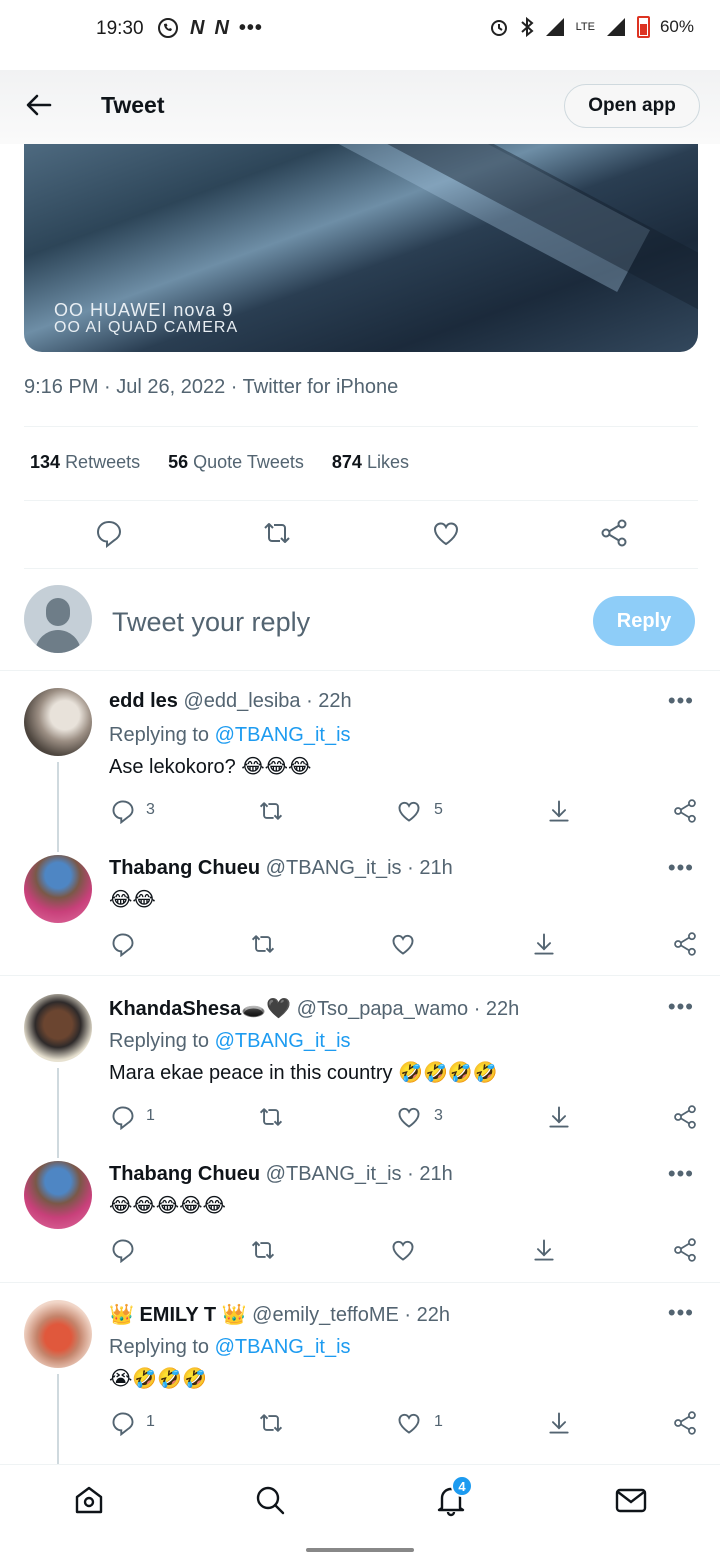 Image resolution: width=720 pixels, height=1560 pixels. I want to click on author-handle-time: @emily_teffoME · 22h, so click(351, 1315).